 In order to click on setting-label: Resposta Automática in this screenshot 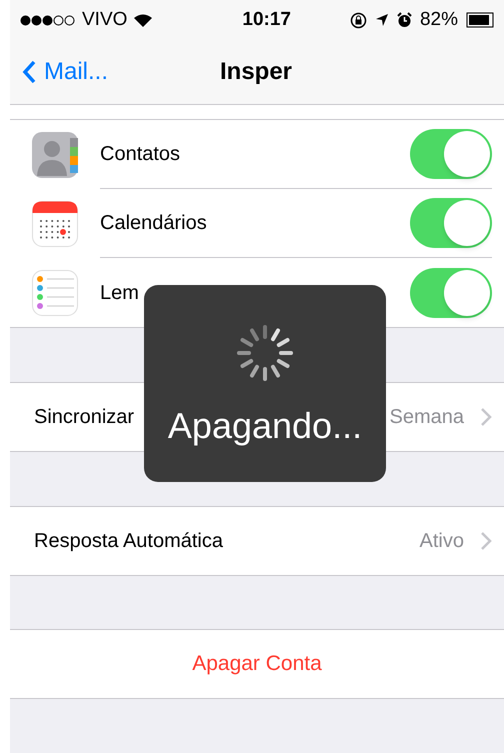, I will do `click(128, 541)`.